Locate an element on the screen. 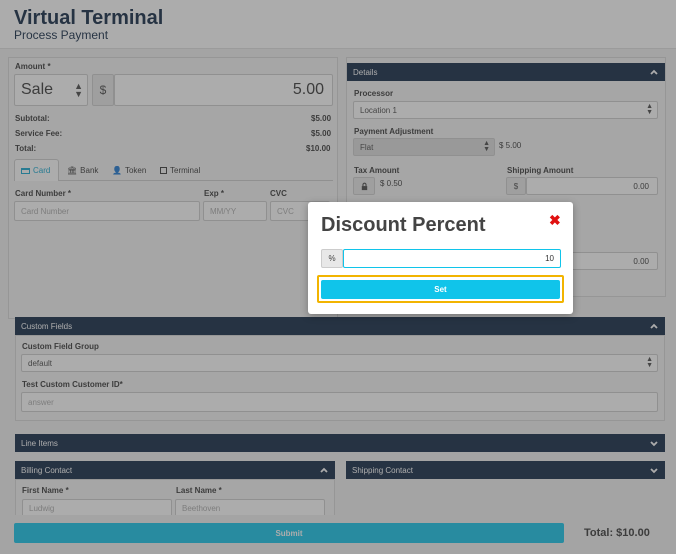  discount-percent-modal: Discount Percent ✖ % 10 Set is located at coordinates (440, 258).